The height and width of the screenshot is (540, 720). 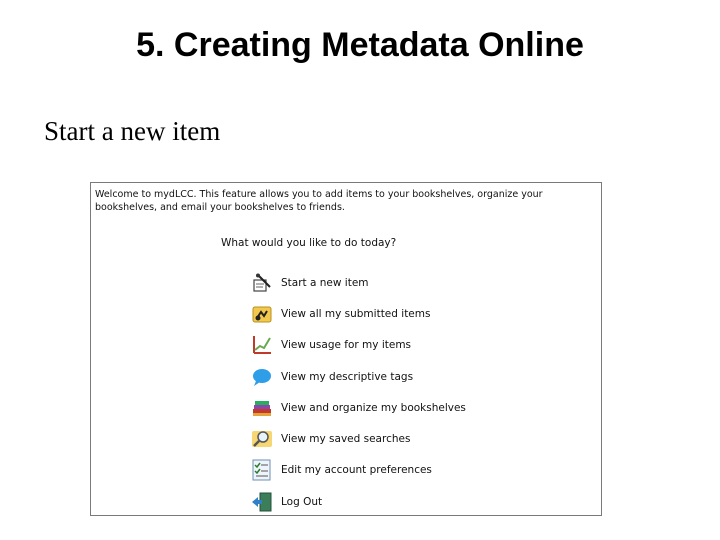 What do you see at coordinates (262, 470) in the screenshot?
I see `checklist-icon` at bounding box center [262, 470].